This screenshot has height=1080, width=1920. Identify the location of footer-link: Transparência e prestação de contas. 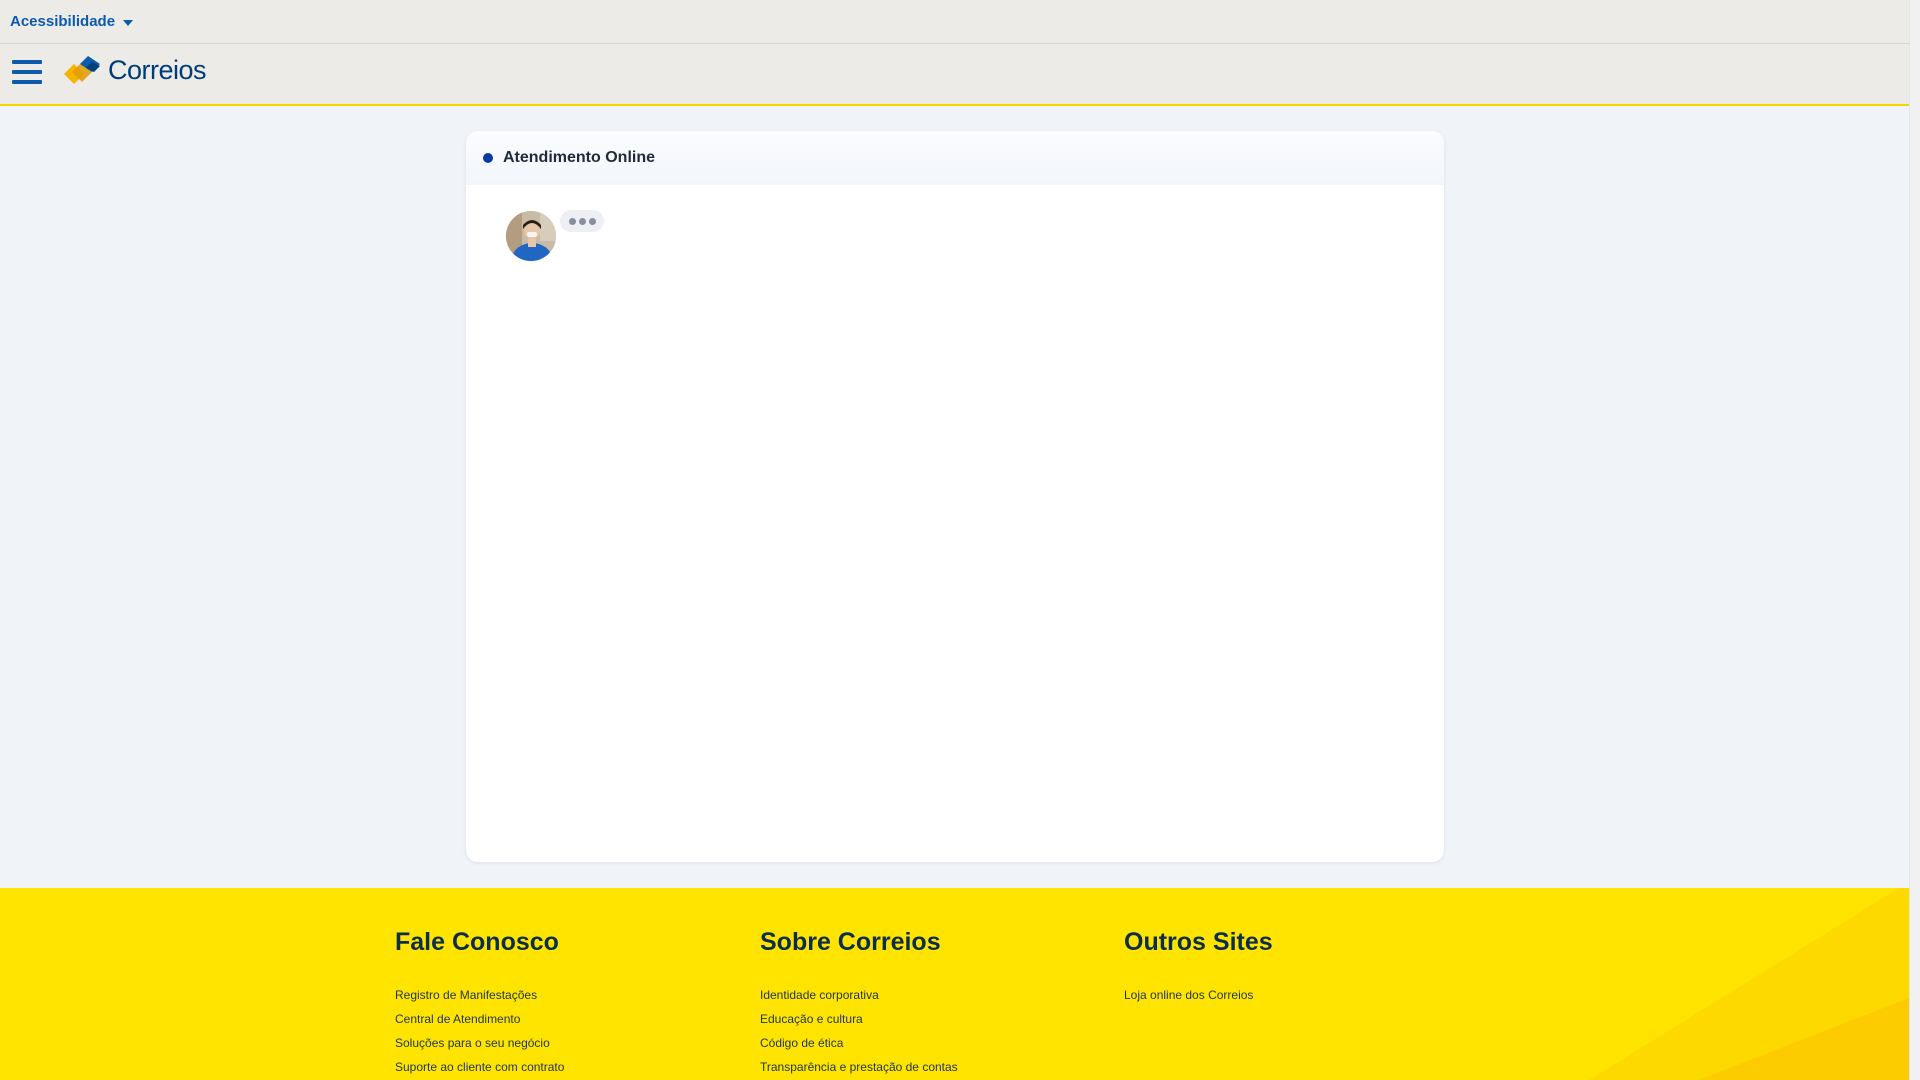
(859, 1067).